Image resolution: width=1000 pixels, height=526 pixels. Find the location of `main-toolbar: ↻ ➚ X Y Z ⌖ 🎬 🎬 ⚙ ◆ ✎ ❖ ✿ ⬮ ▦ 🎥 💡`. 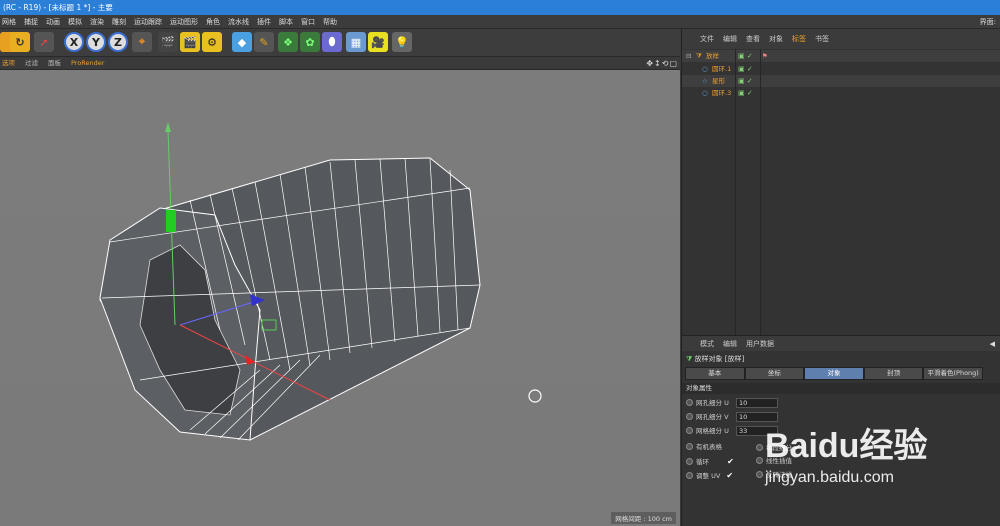

main-toolbar: ↻ ➚ X Y Z ⌖ 🎬 🎬 ⚙ ◆ ✎ ❖ ✿ ⬮ ▦ 🎥 💡 is located at coordinates (340, 43).